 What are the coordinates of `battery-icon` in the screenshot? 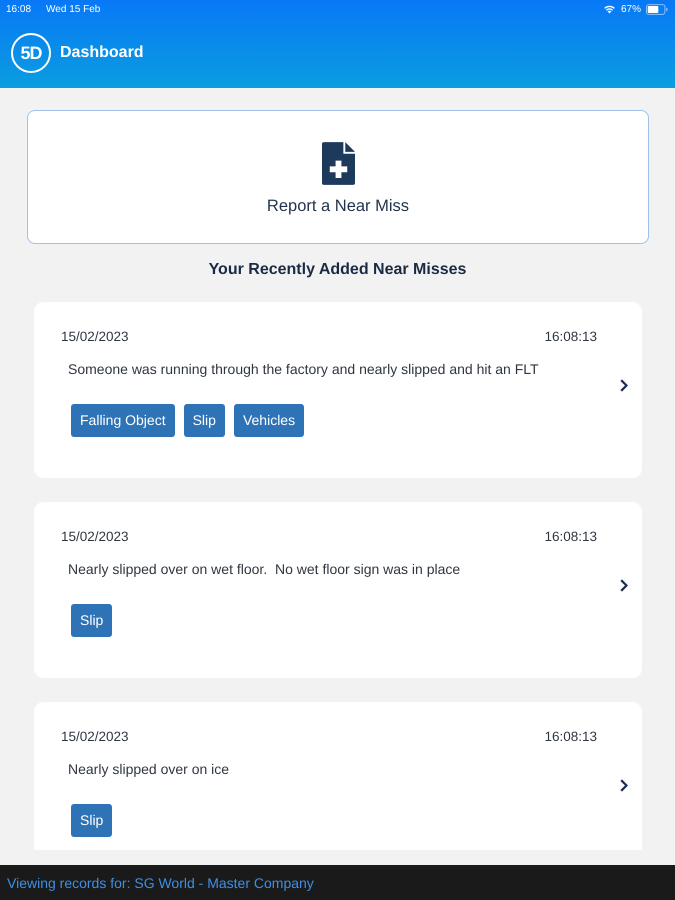 It's located at (657, 9).